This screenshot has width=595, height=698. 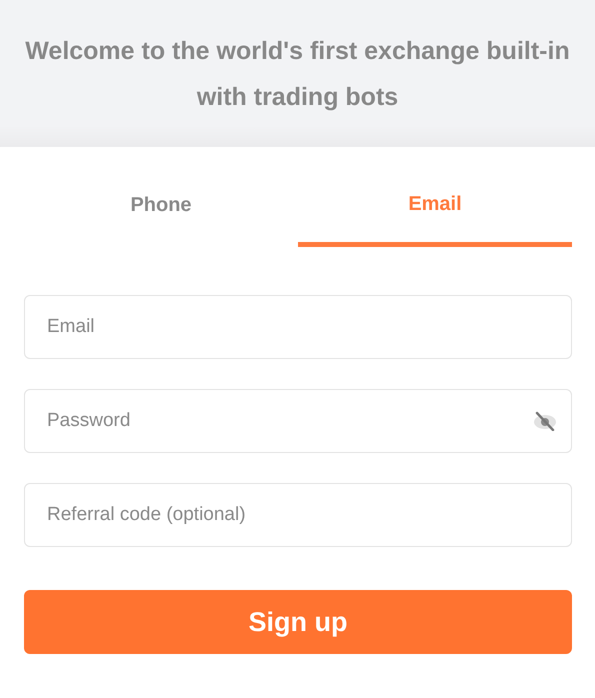 What do you see at coordinates (297, 74) in the screenshot?
I see `welcome-heading: Welcome to the world's first exchange built-in with trading bots` at bounding box center [297, 74].